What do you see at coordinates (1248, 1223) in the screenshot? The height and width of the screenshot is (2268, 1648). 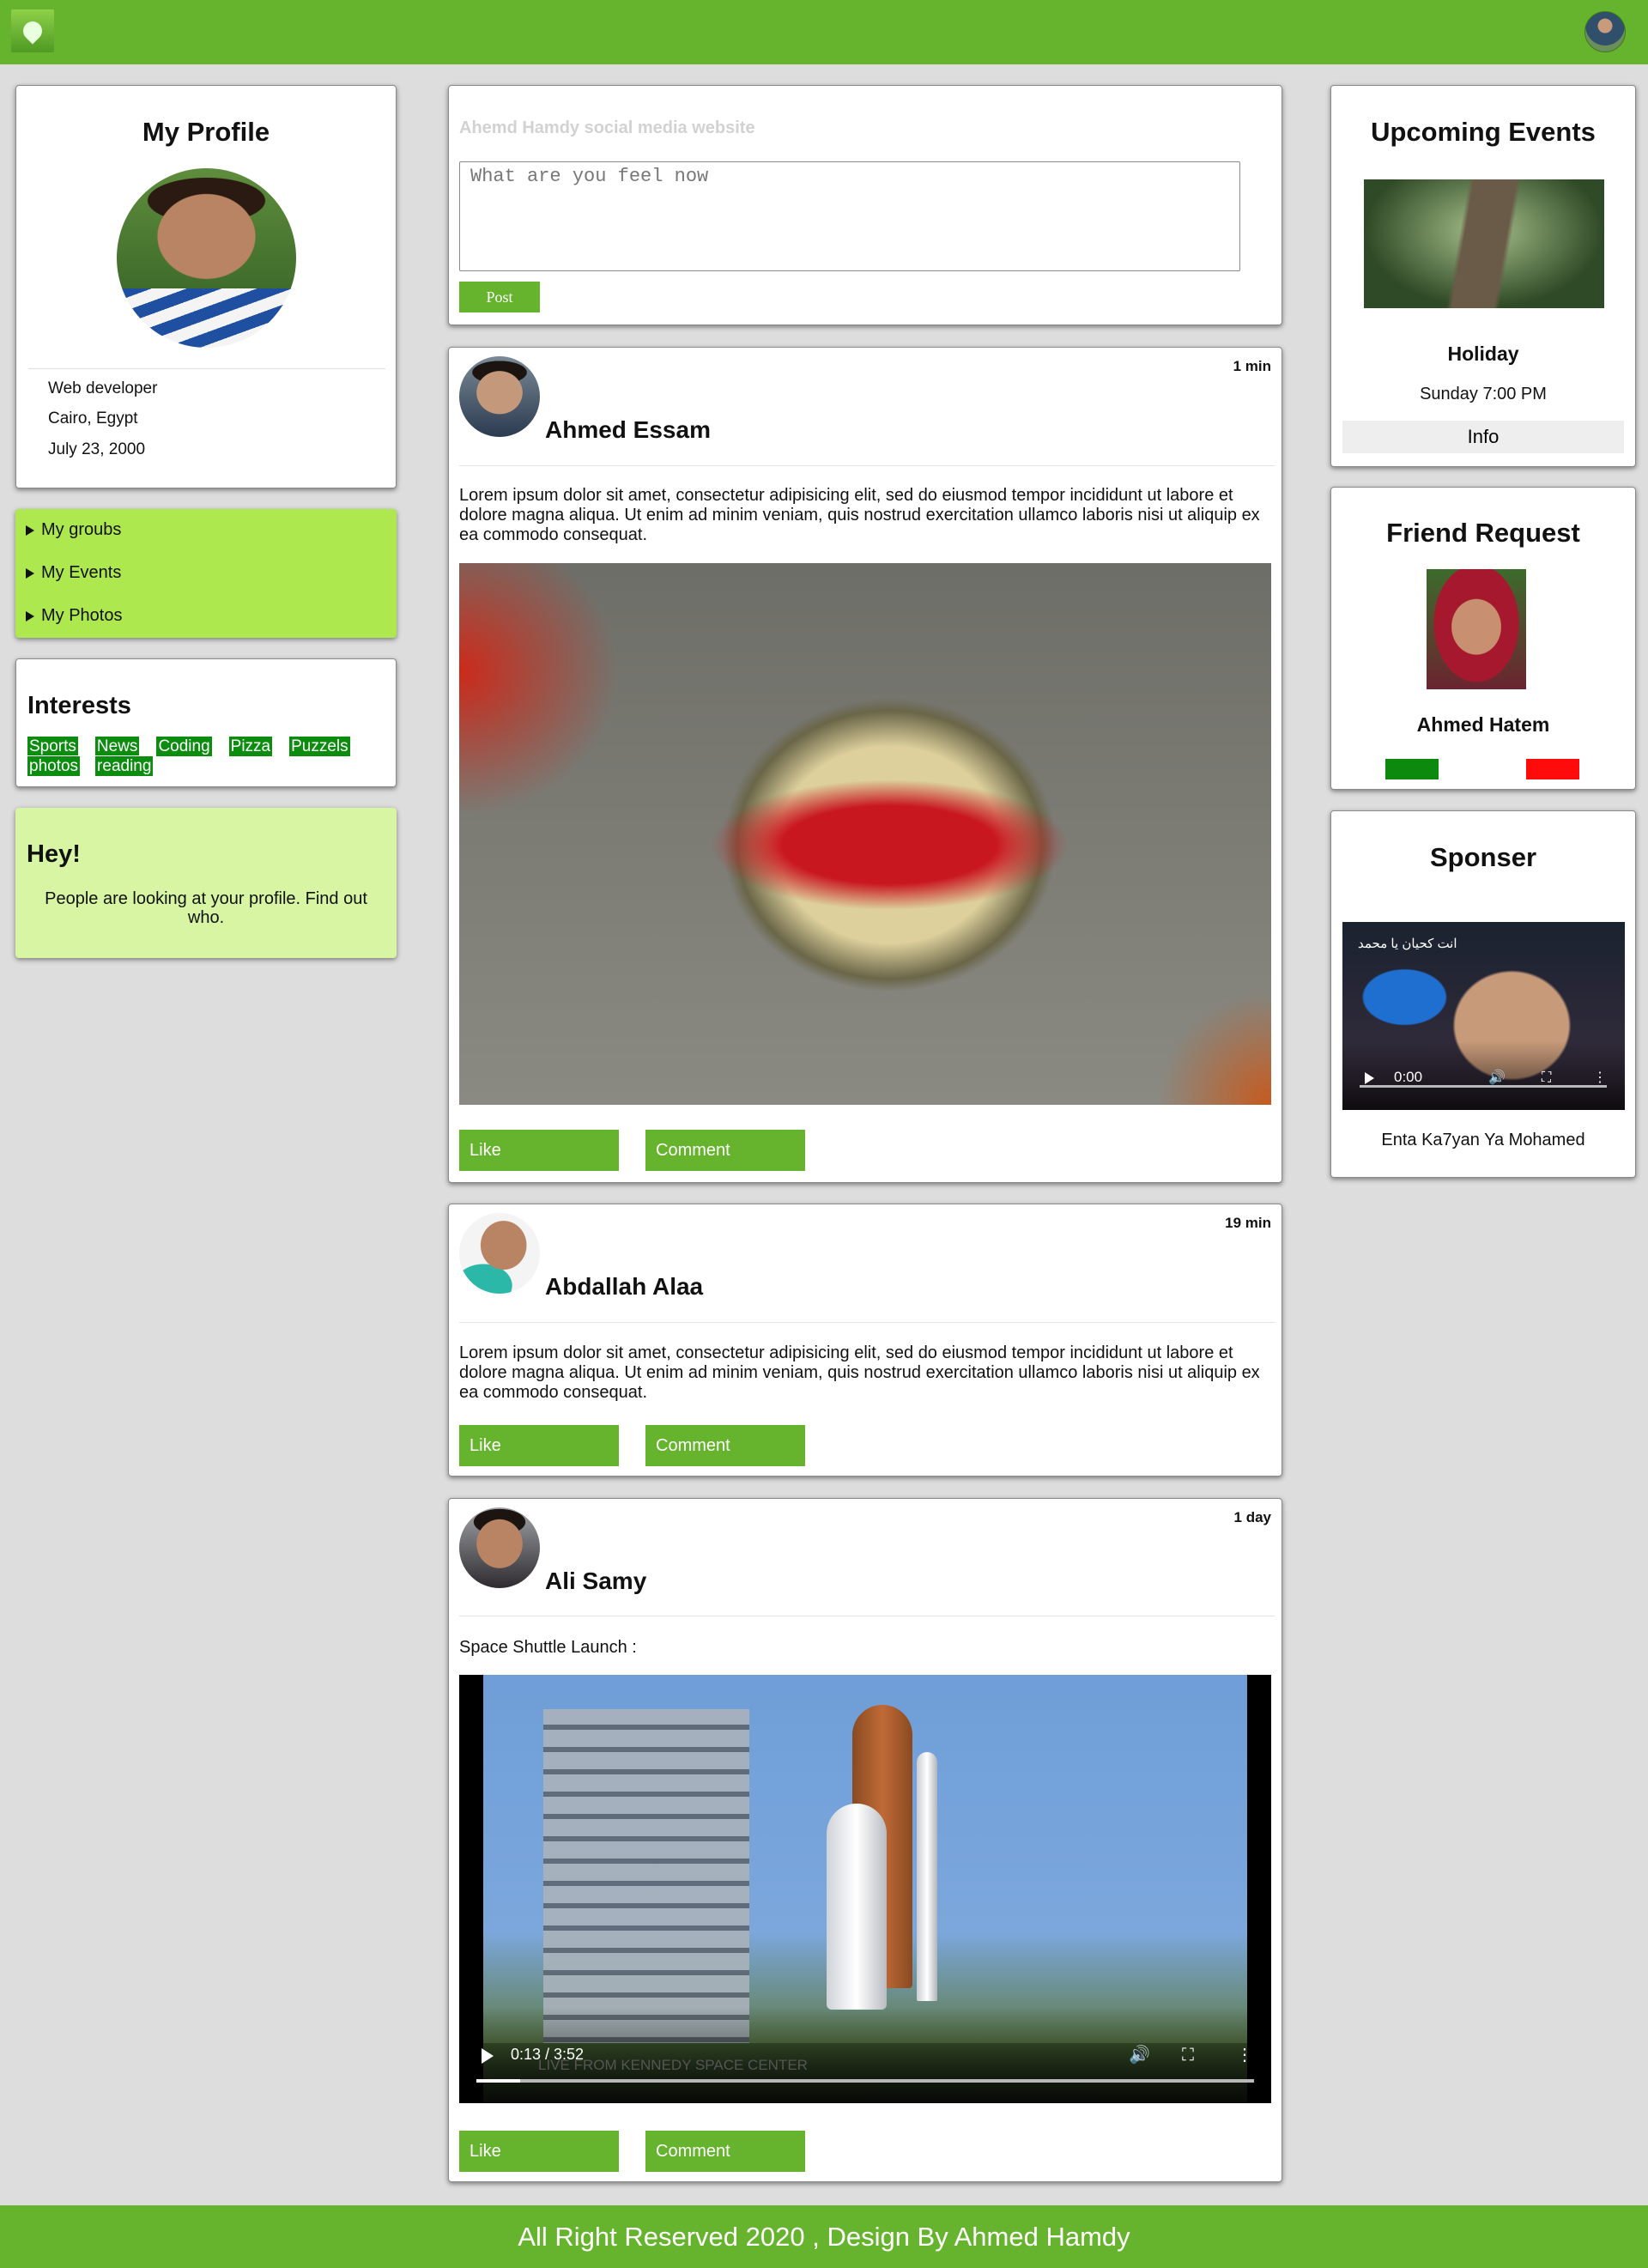 I see `post-time: 19 min` at bounding box center [1248, 1223].